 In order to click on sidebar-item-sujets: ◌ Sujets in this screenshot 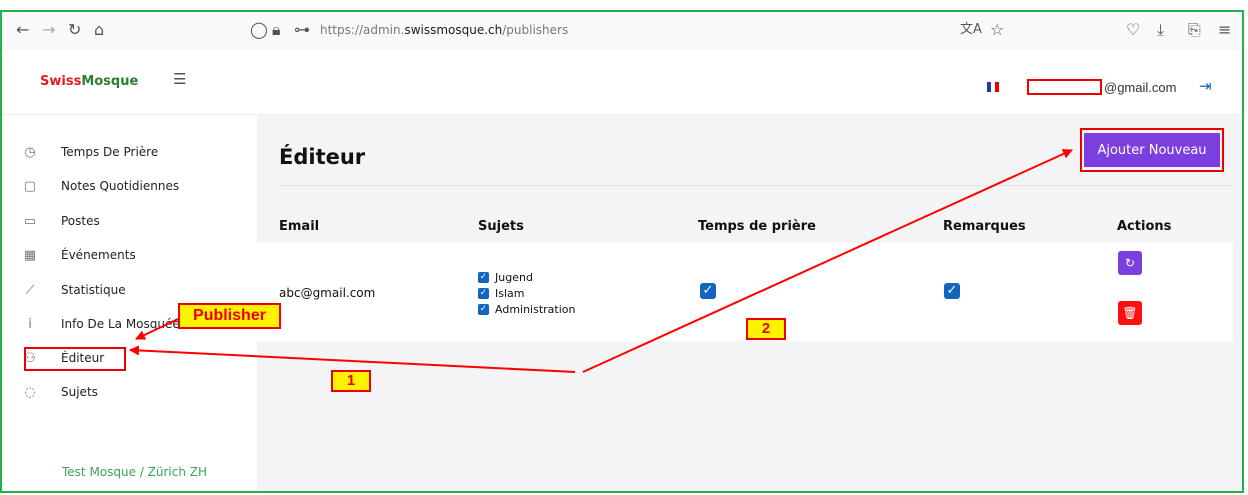, I will do `click(60, 392)`.